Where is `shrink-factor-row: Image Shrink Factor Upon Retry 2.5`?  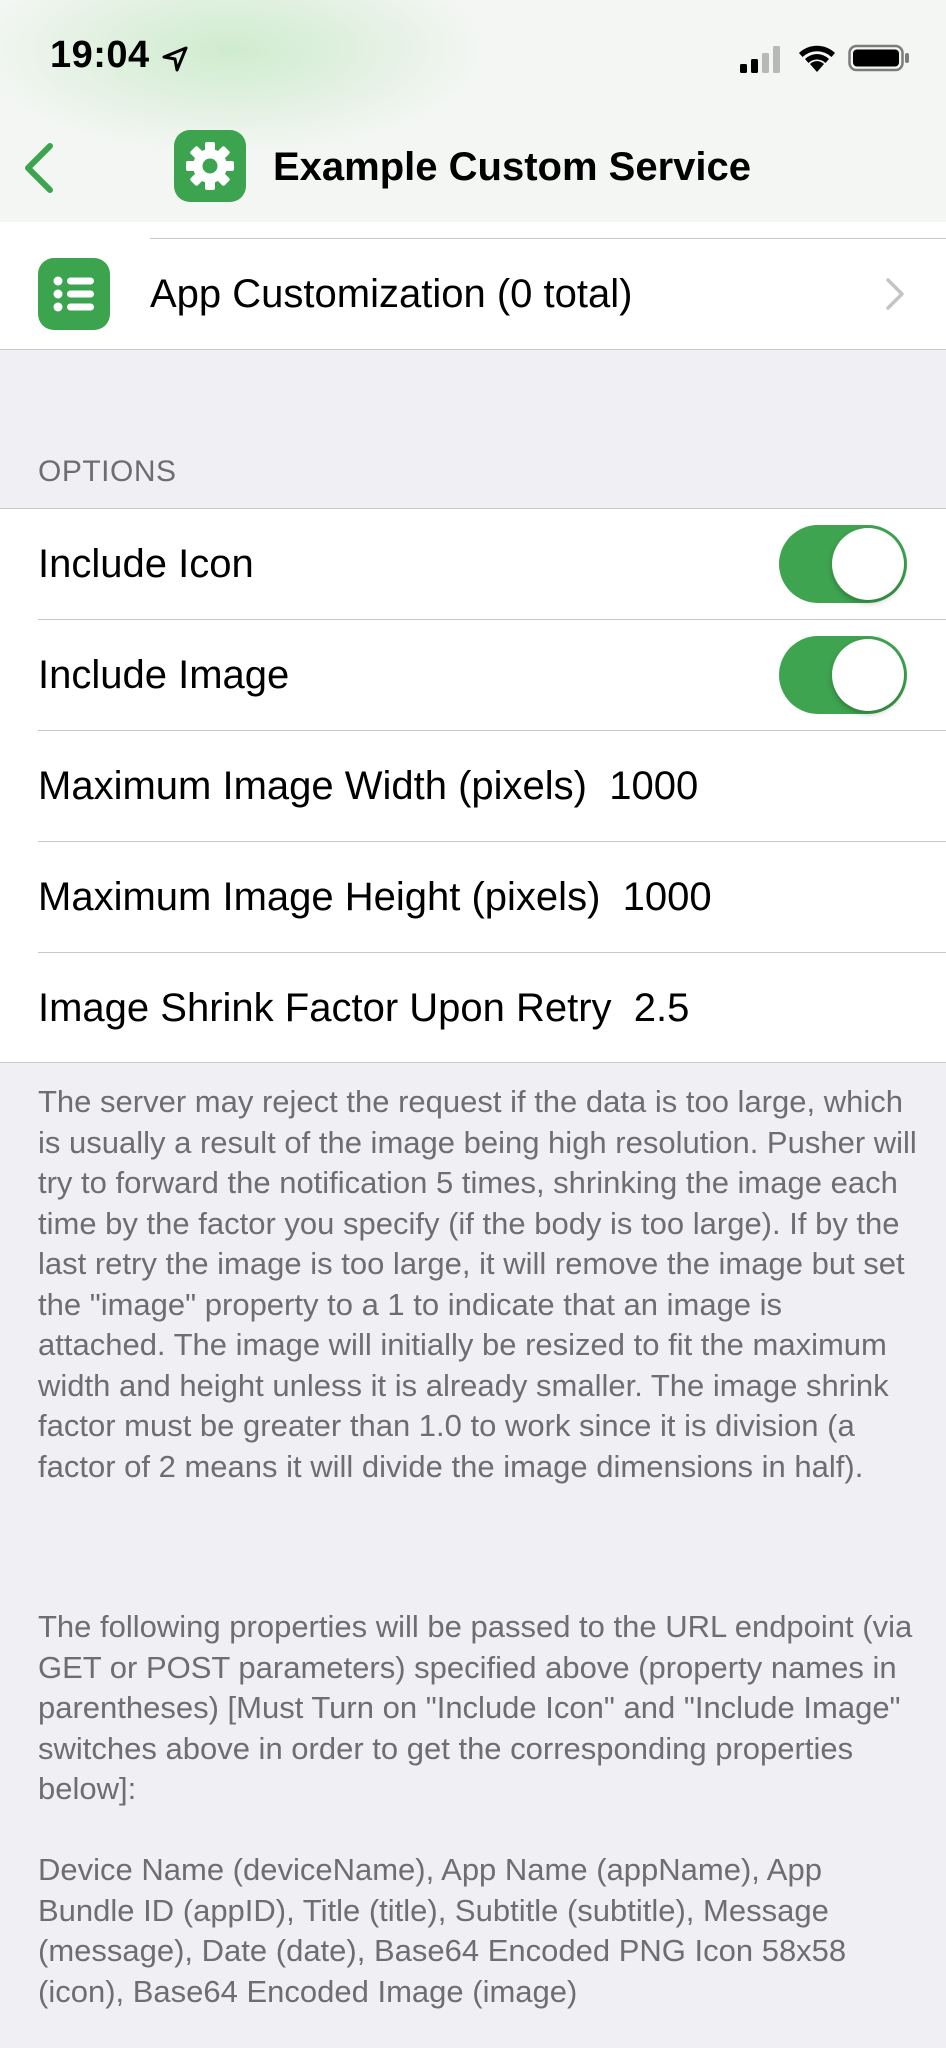
shrink-factor-row: Image Shrink Factor Upon Retry 2.5 is located at coordinates (363, 1008).